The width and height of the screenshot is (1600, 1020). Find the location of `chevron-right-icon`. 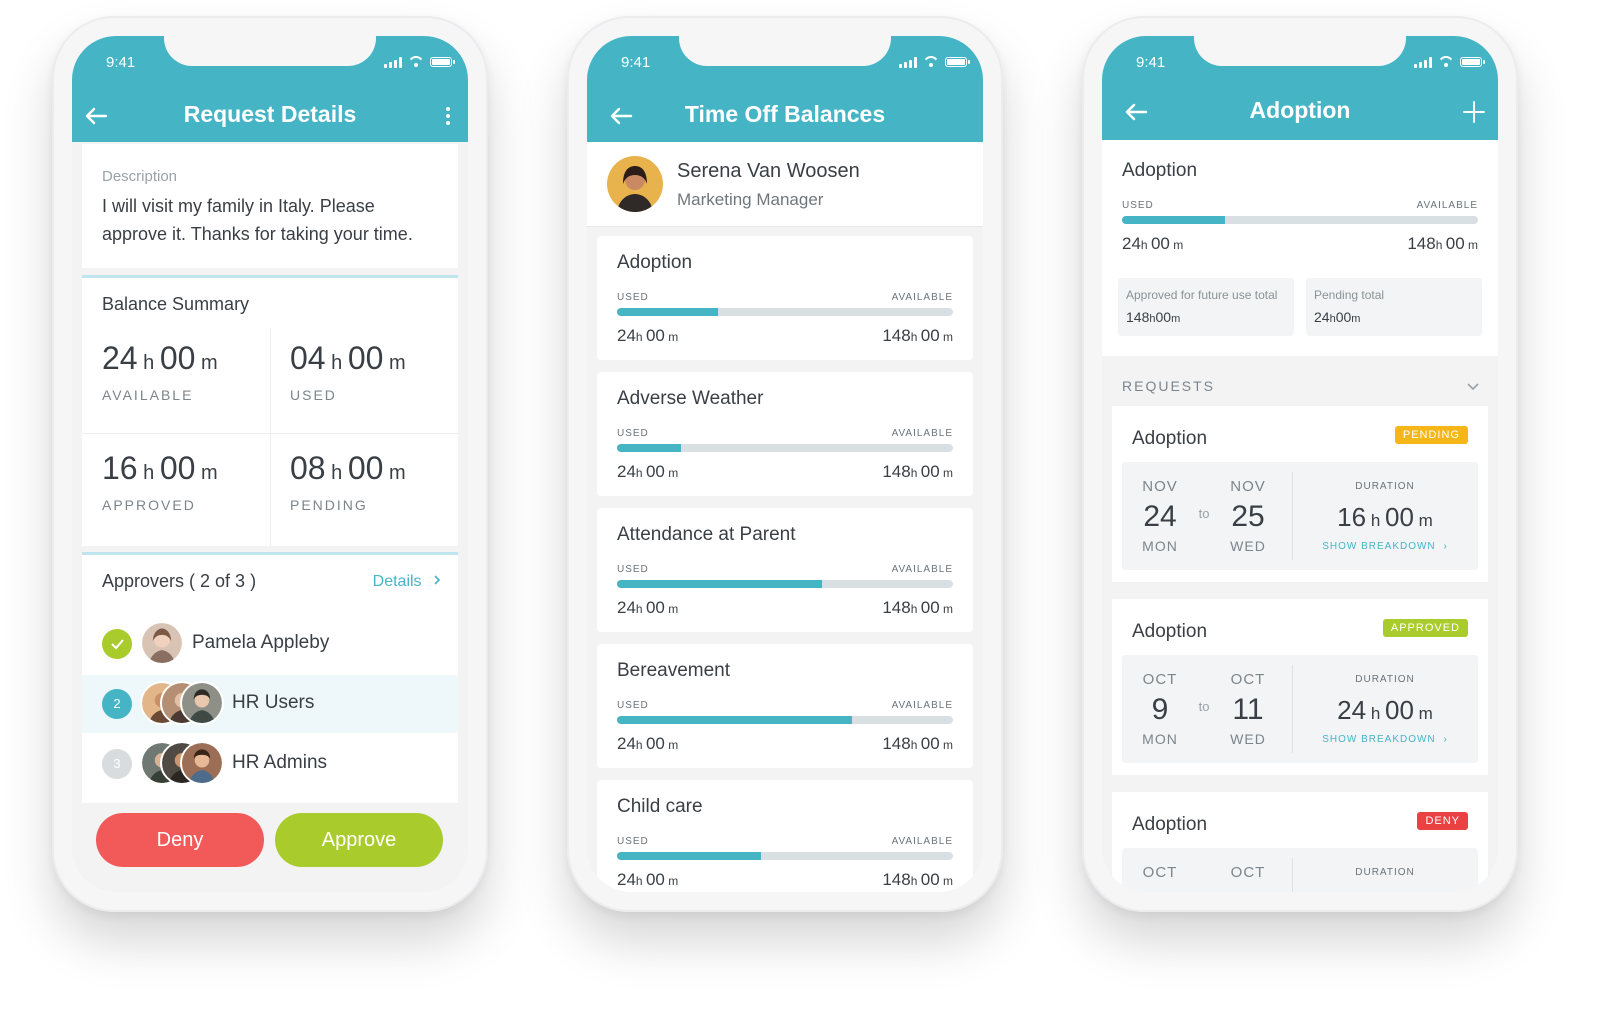

chevron-right-icon is located at coordinates (437, 580).